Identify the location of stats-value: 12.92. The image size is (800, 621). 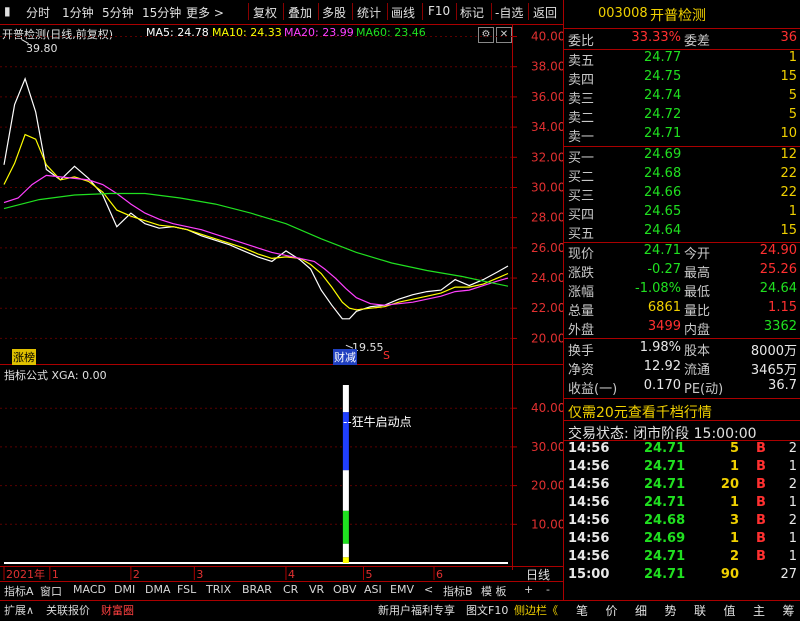
(662, 366).